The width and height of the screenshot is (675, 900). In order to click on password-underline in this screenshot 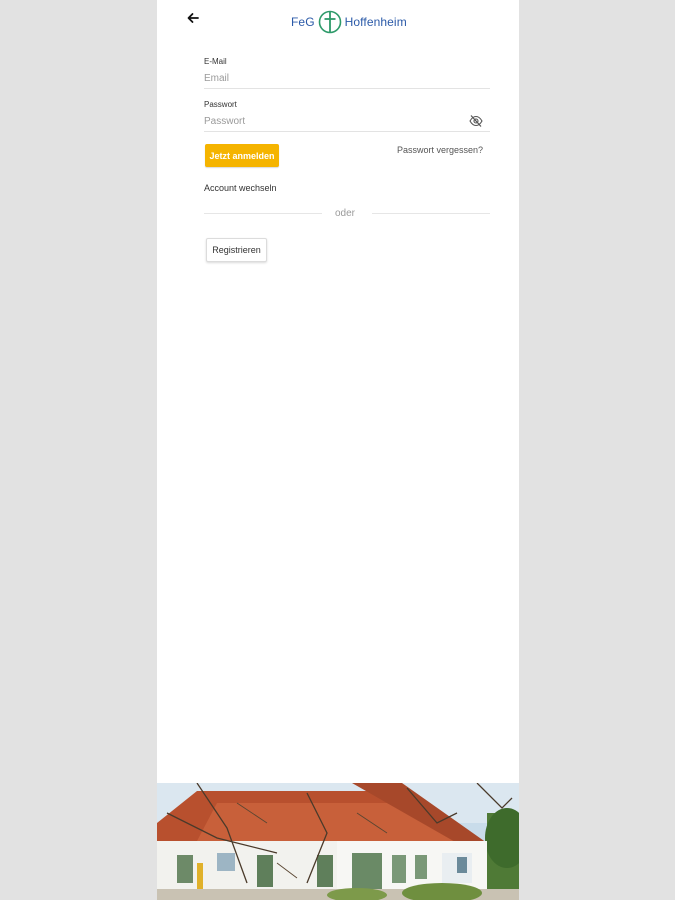, I will do `click(347, 131)`.